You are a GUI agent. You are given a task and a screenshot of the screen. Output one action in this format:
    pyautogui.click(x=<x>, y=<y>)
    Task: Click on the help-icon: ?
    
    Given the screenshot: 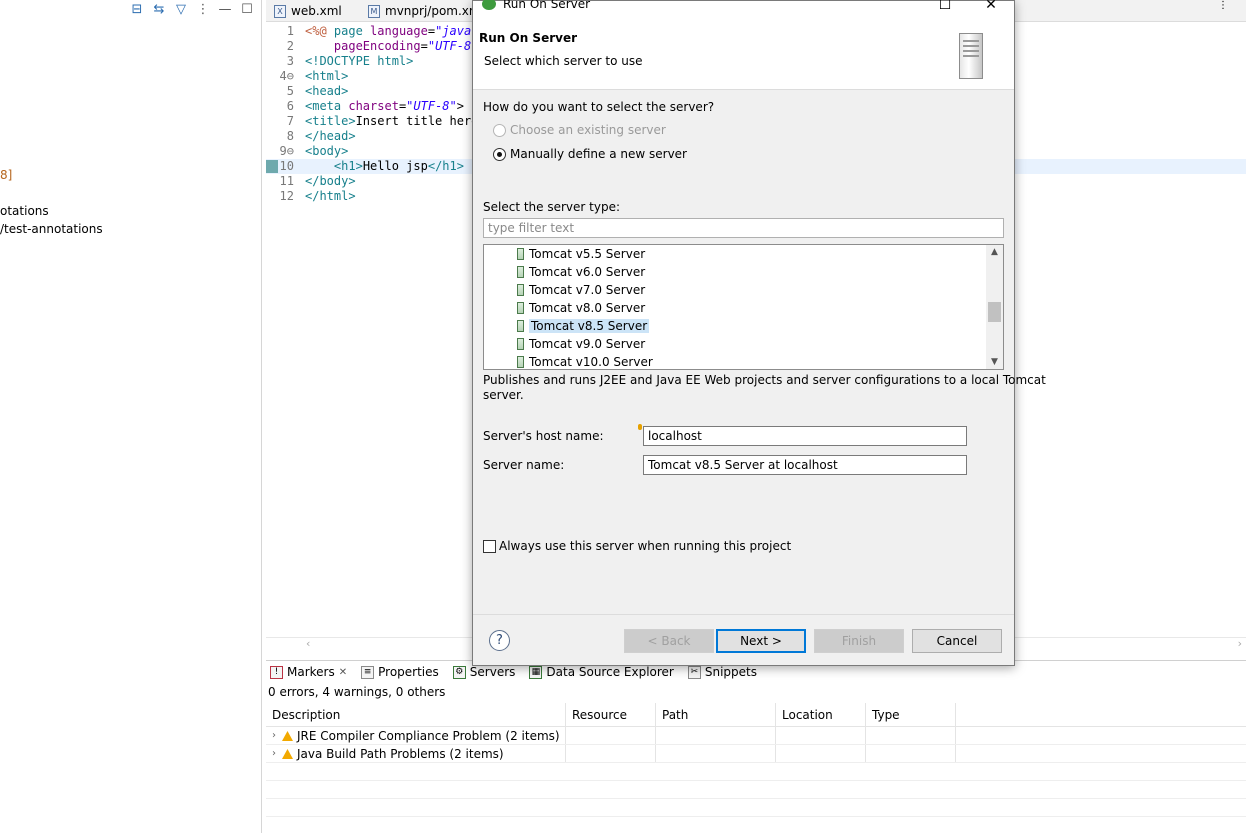 What is the action you would take?
    pyautogui.click(x=499, y=640)
    